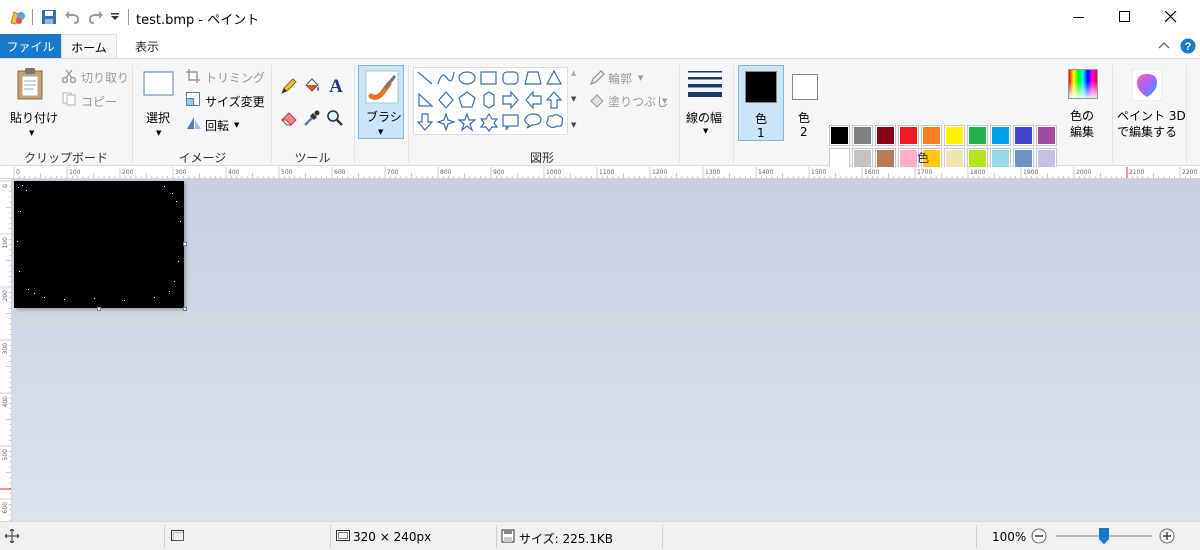 The width and height of the screenshot is (1200, 550). I want to click on zoom-in-icon, so click(1167, 536).